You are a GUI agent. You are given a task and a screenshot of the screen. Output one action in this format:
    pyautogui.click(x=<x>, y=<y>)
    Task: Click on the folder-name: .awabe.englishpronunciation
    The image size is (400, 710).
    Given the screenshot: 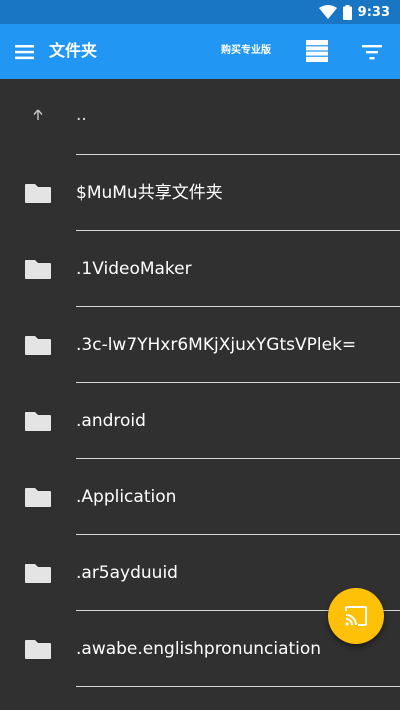 What is the action you would take?
    pyautogui.click(x=199, y=649)
    